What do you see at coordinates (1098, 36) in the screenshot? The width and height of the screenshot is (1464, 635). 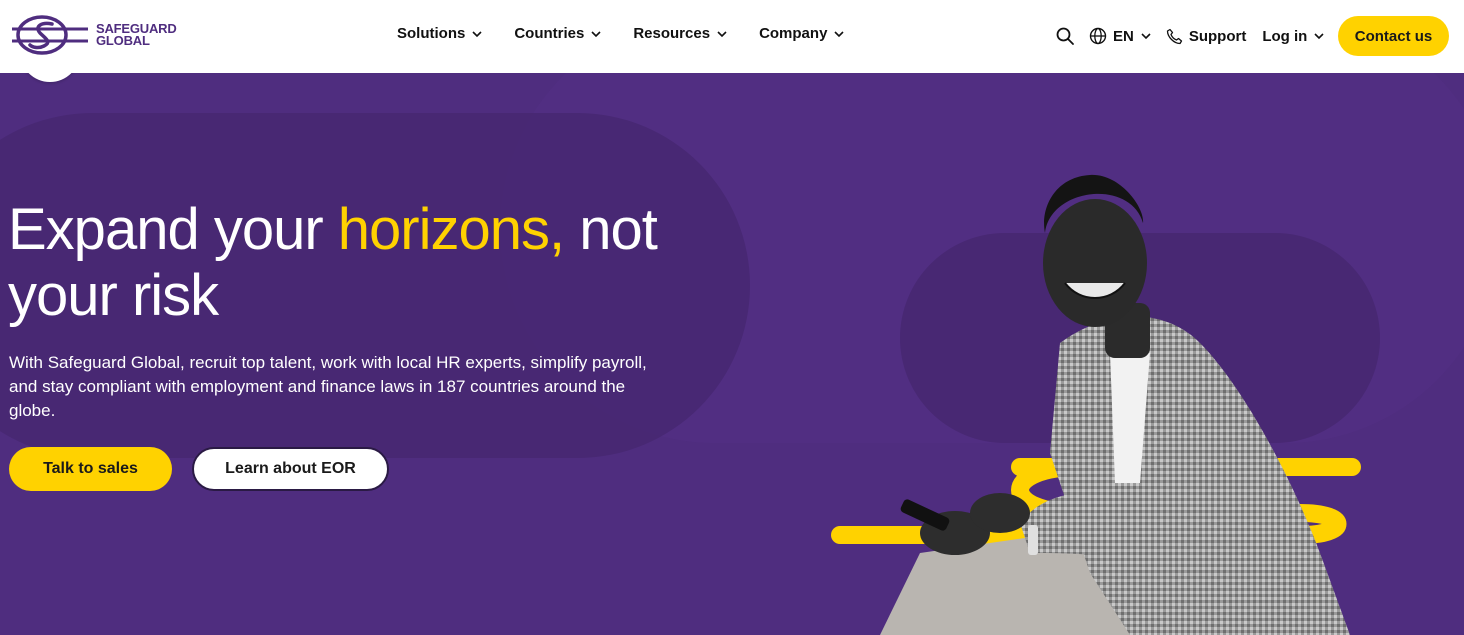 I see `globe-icon` at bounding box center [1098, 36].